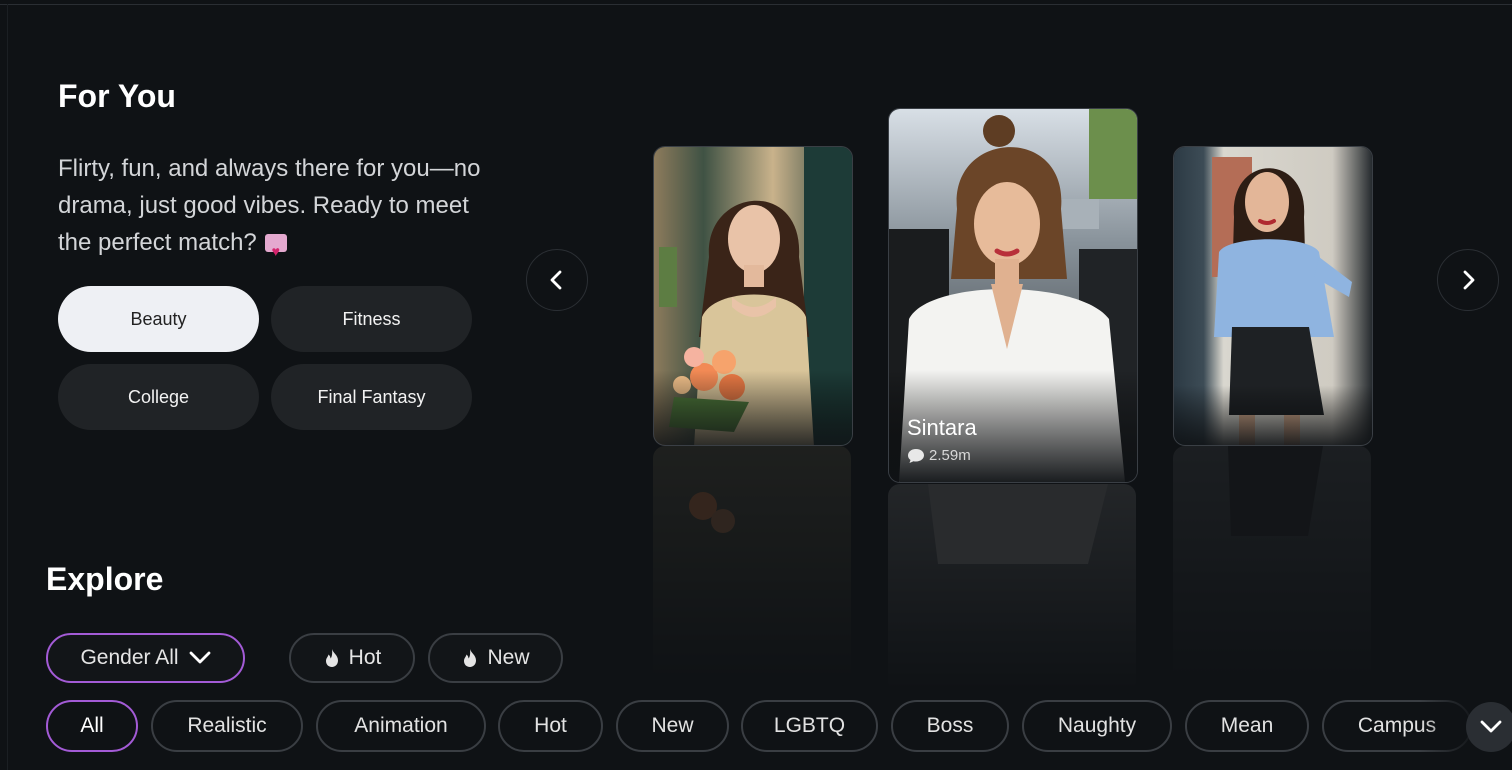 This screenshot has height=770, width=1512. Describe the element at coordinates (752, 566) in the screenshot. I see `character-card-left-reflection` at that location.